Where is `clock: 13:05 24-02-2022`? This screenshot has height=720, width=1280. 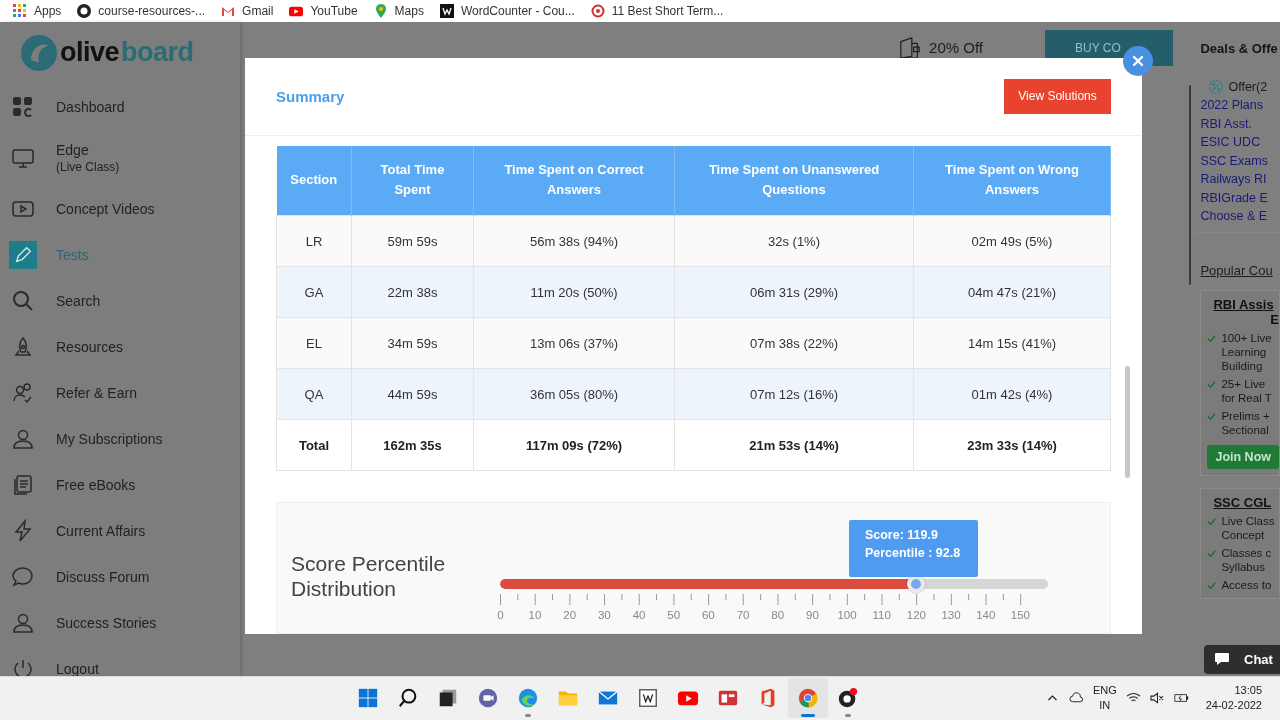 clock: 13:05 24-02-2022 is located at coordinates (1233, 698).